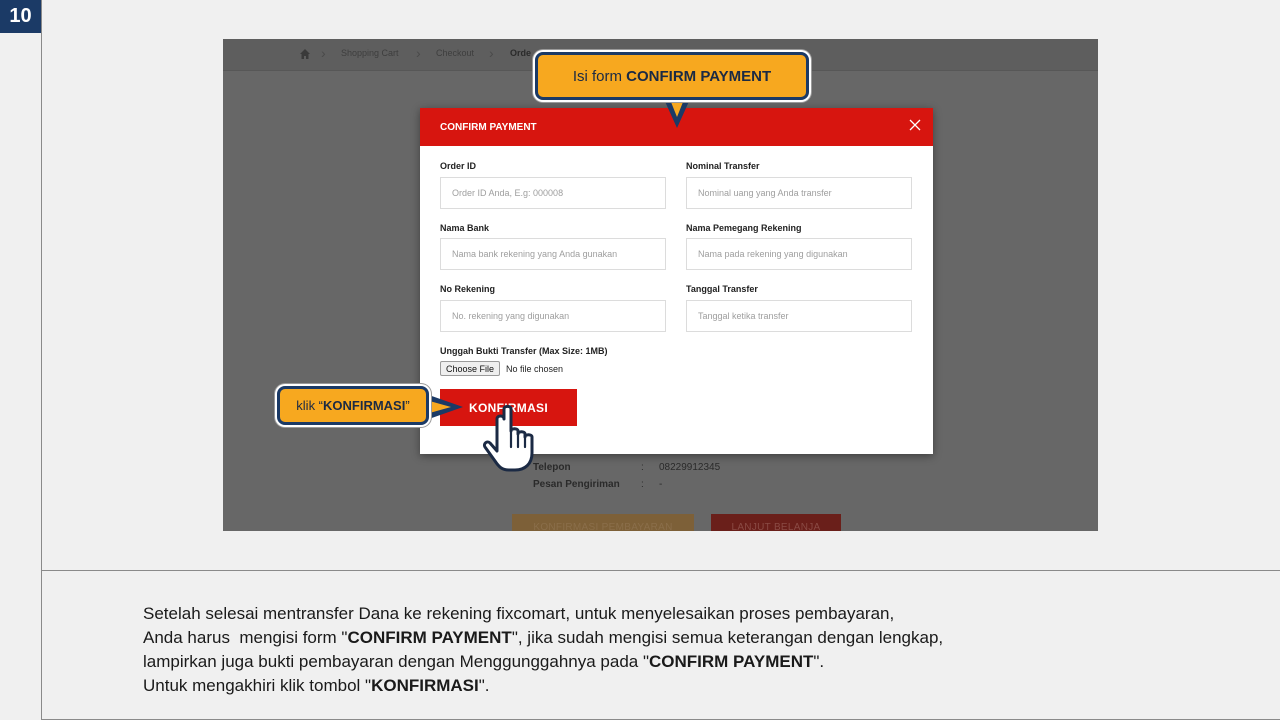  What do you see at coordinates (576, 484) in the screenshot?
I see `pesan-label: Pesan Pengiriman` at bounding box center [576, 484].